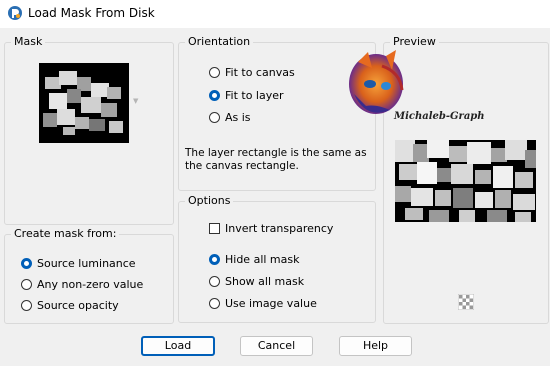 The height and width of the screenshot is (366, 550). I want to click on radio-source-luminance: Source luminance, so click(78, 263).